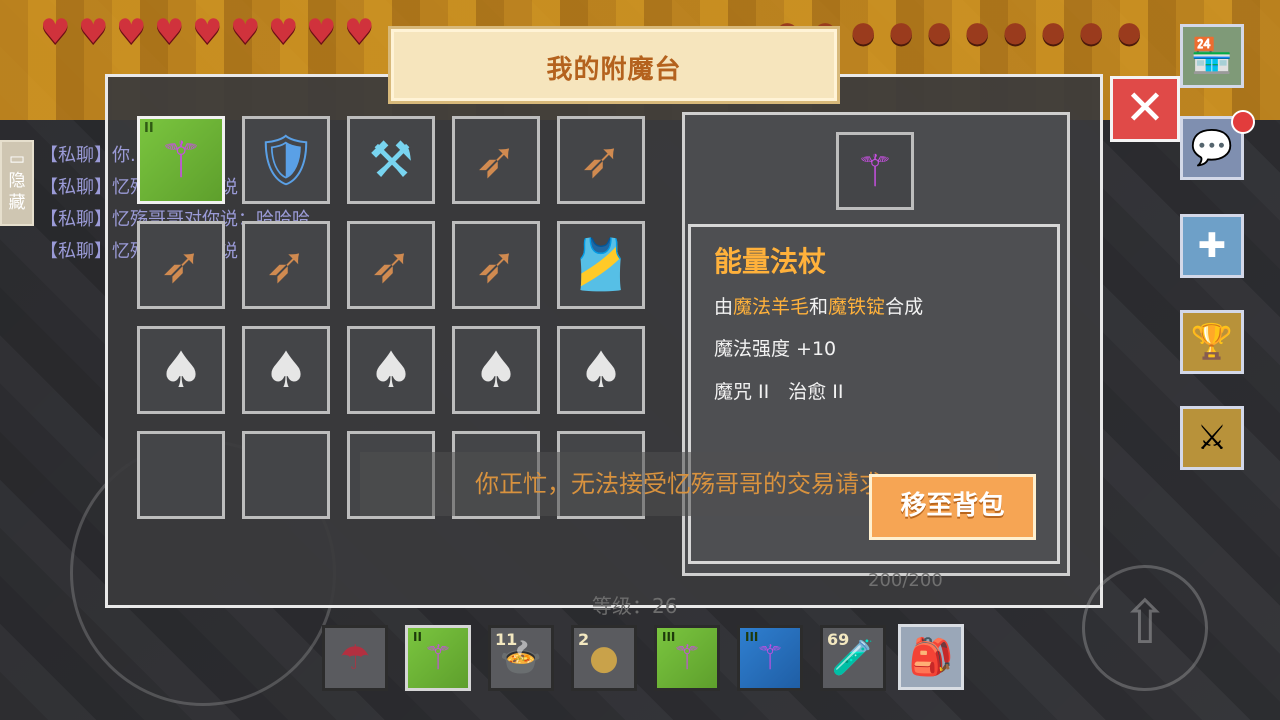 This screenshot has height=720, width=1280. I want to click on trophy-button: 🏆, so click(1212, 342).